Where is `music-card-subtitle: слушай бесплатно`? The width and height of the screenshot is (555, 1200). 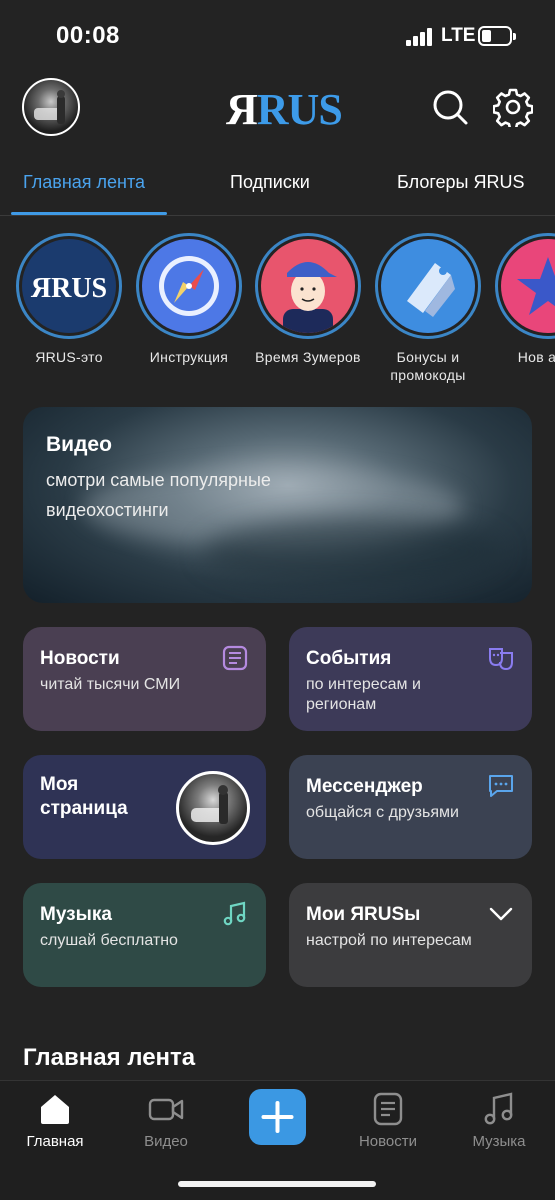
music-card-subtitle: слушай бесплатно is located at coordinates (109, 940).